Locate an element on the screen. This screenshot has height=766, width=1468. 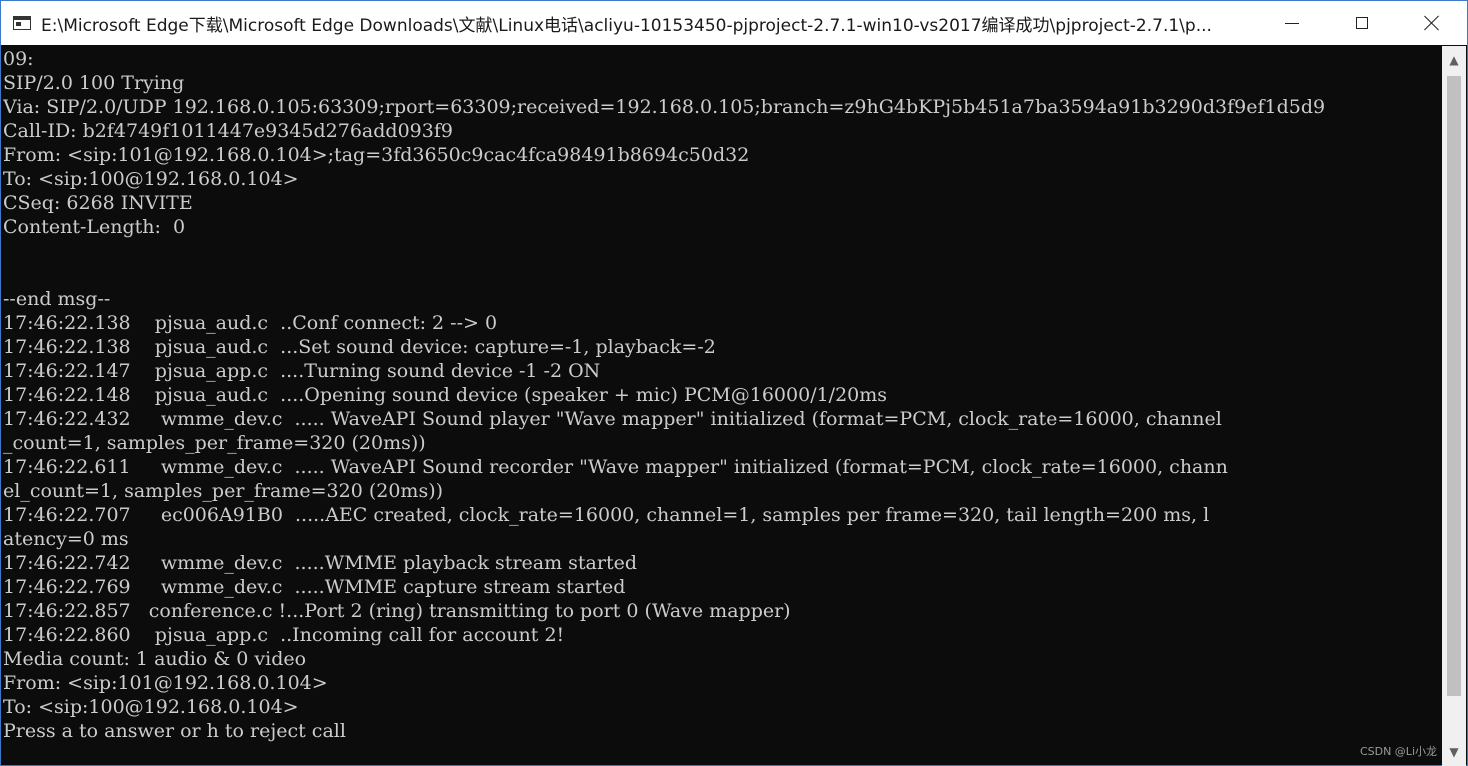
console-line: --end msg-- is located at coordinates (57, 299).